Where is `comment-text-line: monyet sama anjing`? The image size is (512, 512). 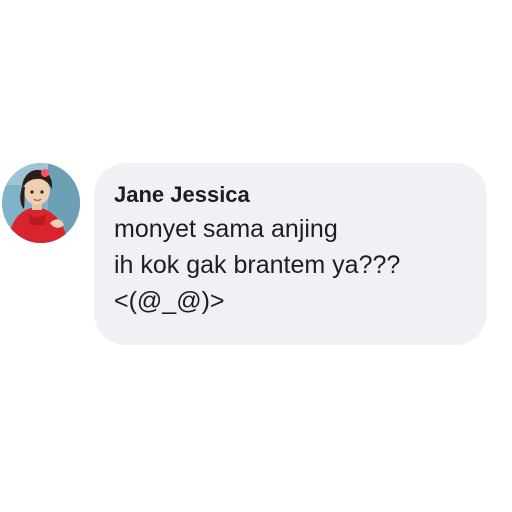 comment-text-line: monyet sama anjing is located at coordinates (226, 229).